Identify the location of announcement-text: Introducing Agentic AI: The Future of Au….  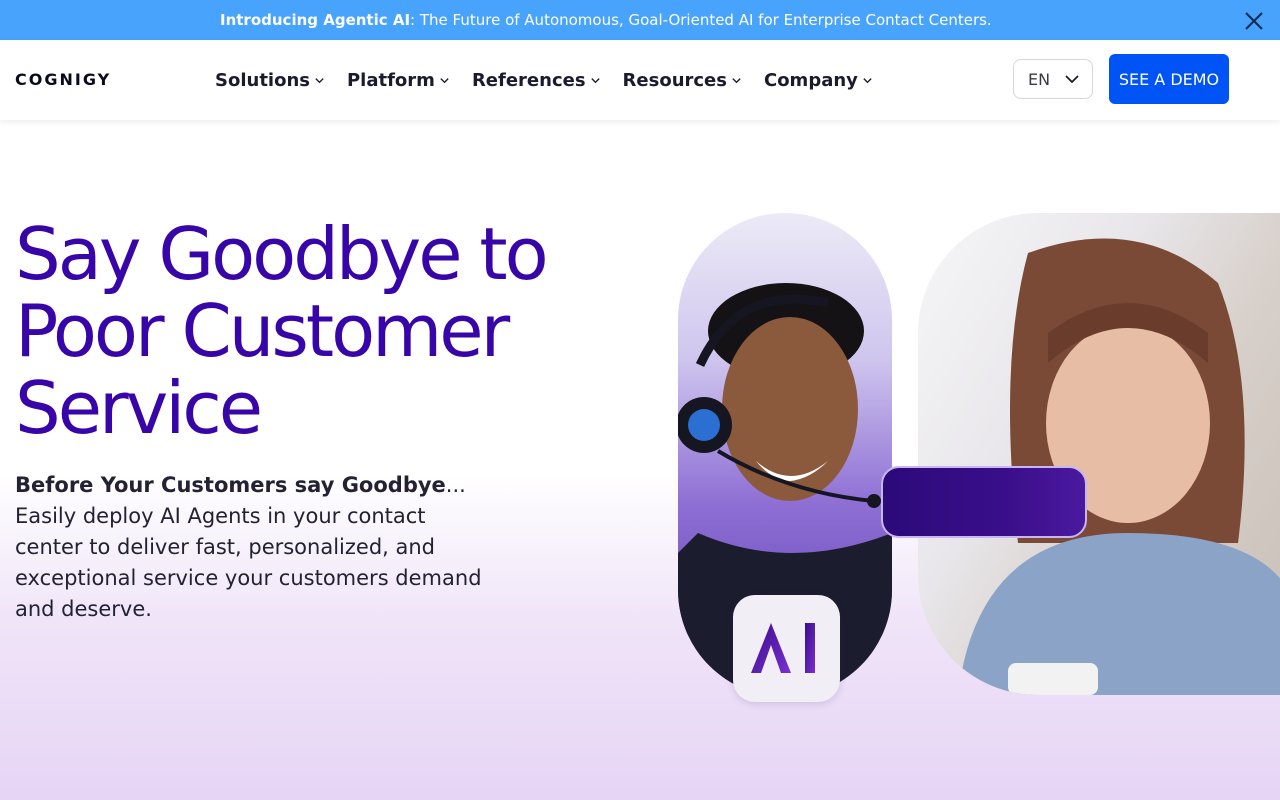
(606, 20).